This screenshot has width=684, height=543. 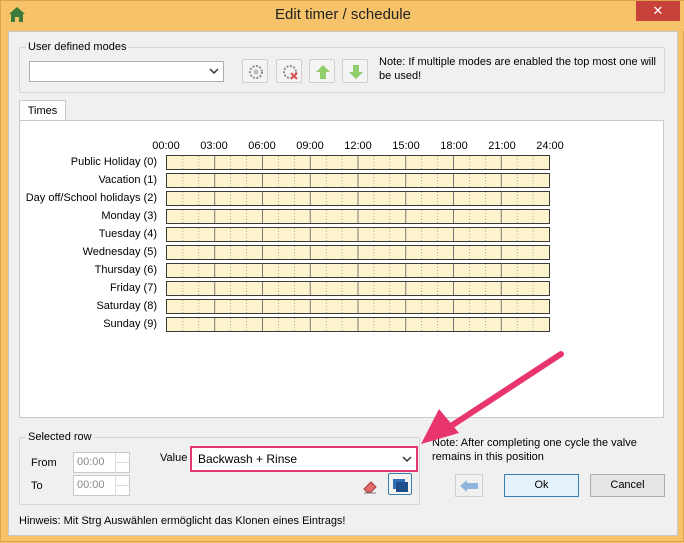 I want to click on clear-button, so click(x=369, y=485).